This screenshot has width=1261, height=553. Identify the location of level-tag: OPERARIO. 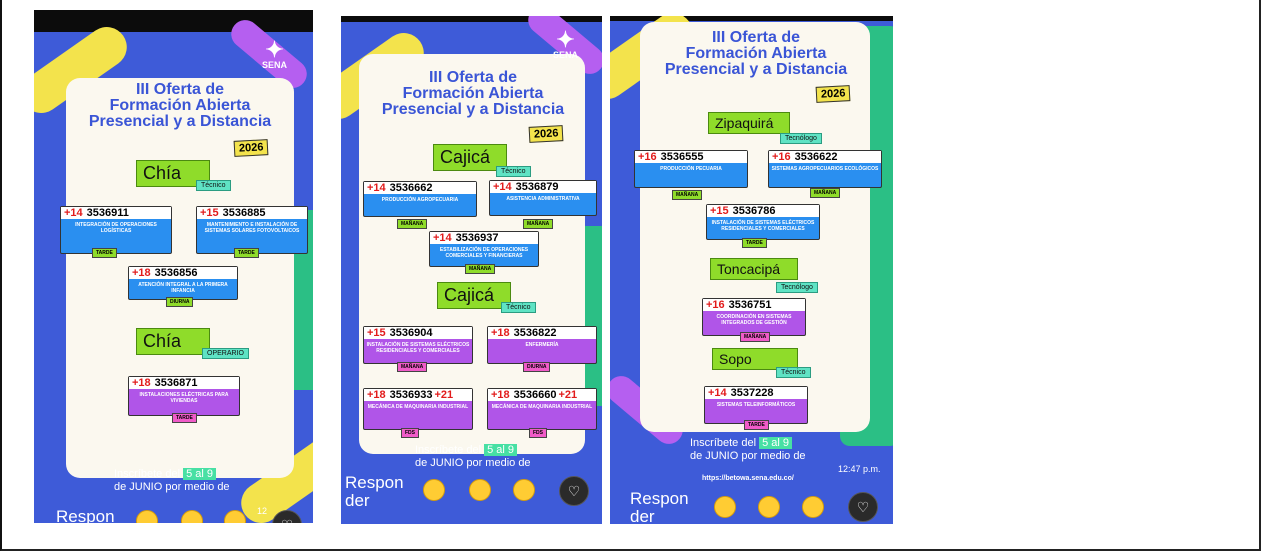
(225, 353).